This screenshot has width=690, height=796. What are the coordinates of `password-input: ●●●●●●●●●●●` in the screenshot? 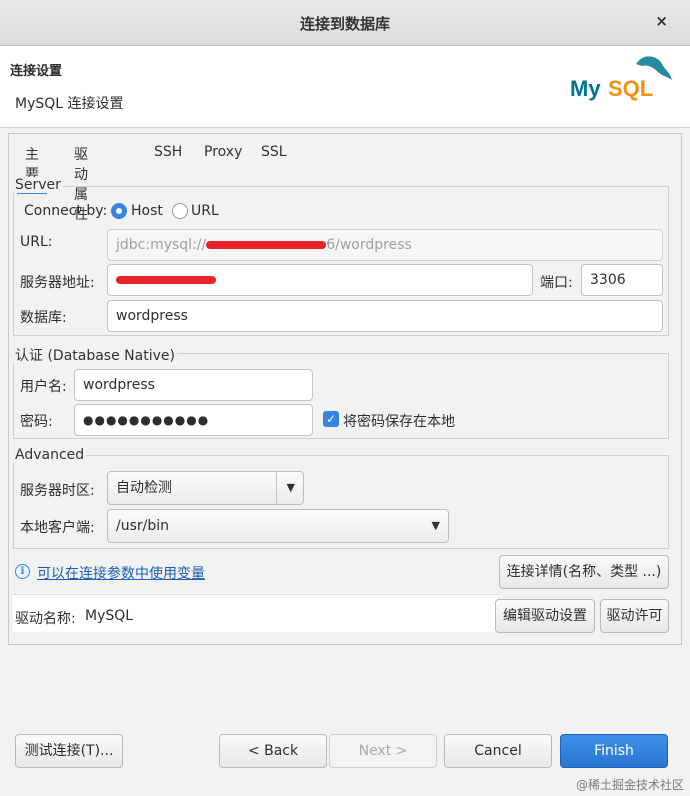 It's located at (193, 420).